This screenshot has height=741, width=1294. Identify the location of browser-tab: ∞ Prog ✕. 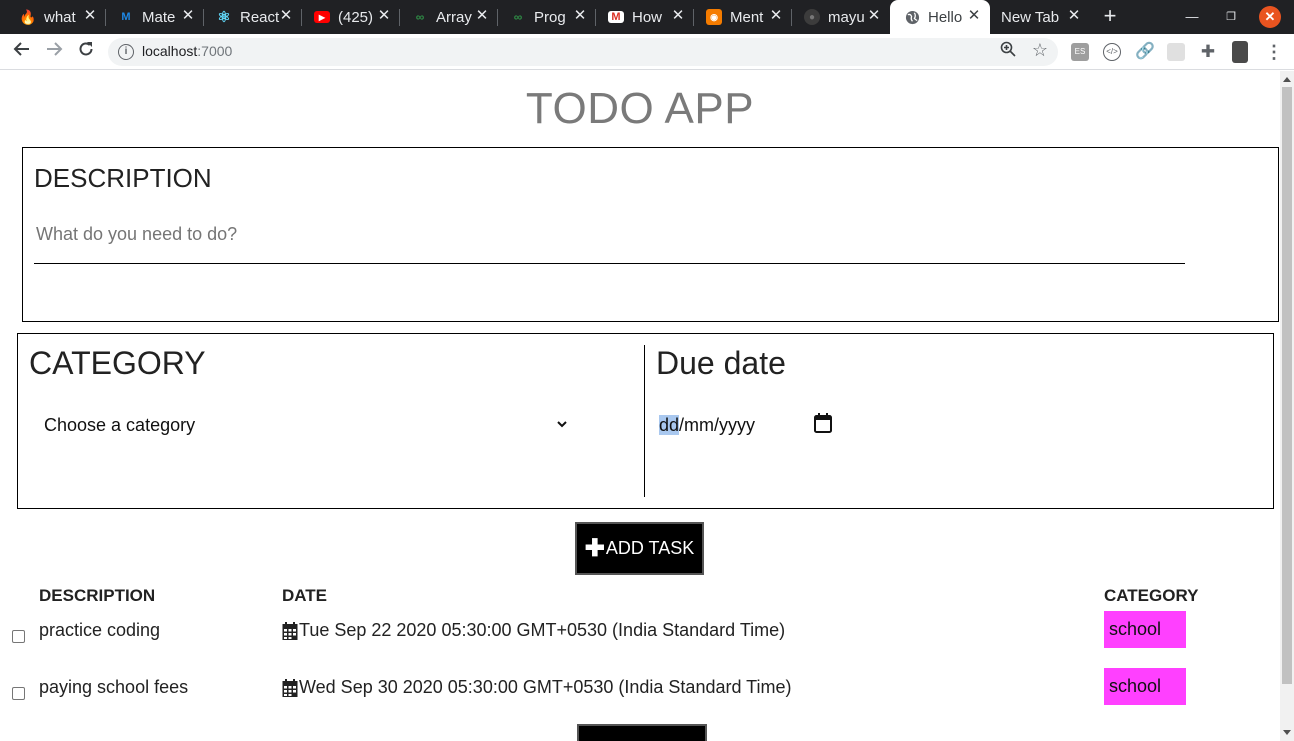
(543, 17).